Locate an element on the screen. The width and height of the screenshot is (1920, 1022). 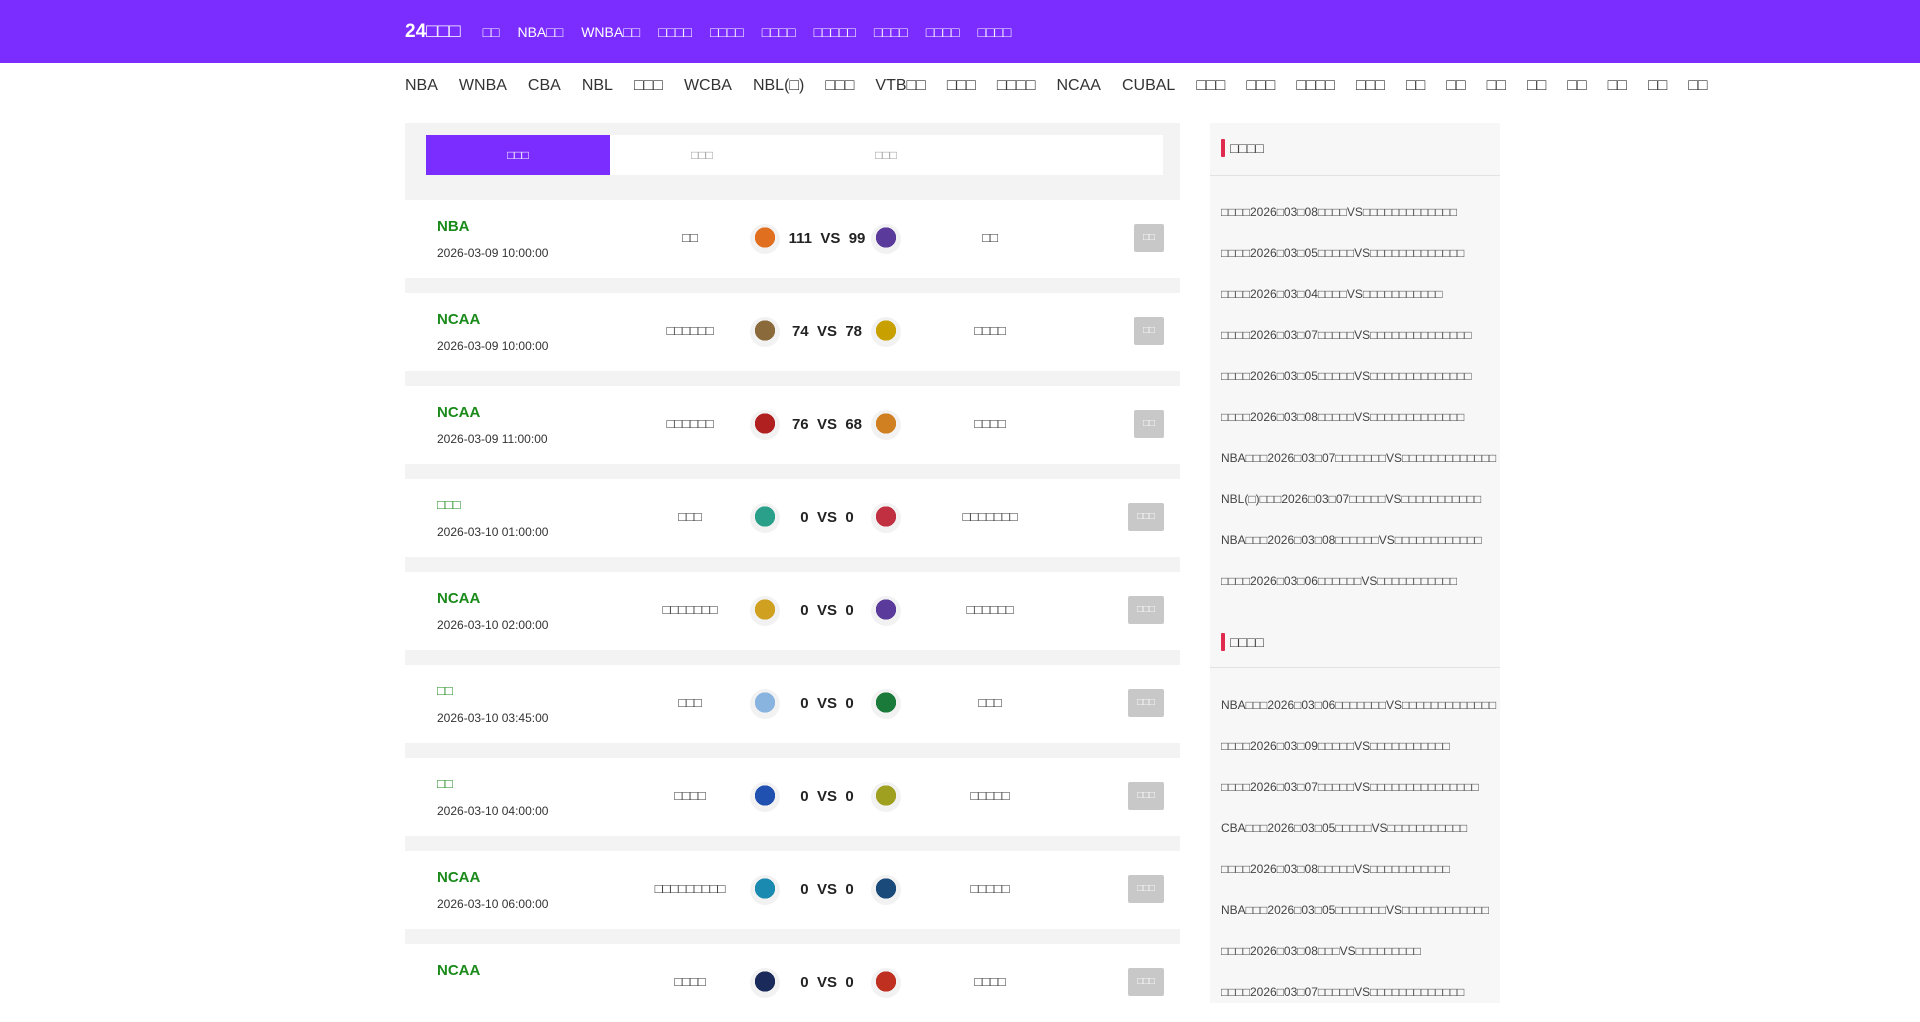
away-team-name: □□□□□□ is located at coordinates (990, 609).